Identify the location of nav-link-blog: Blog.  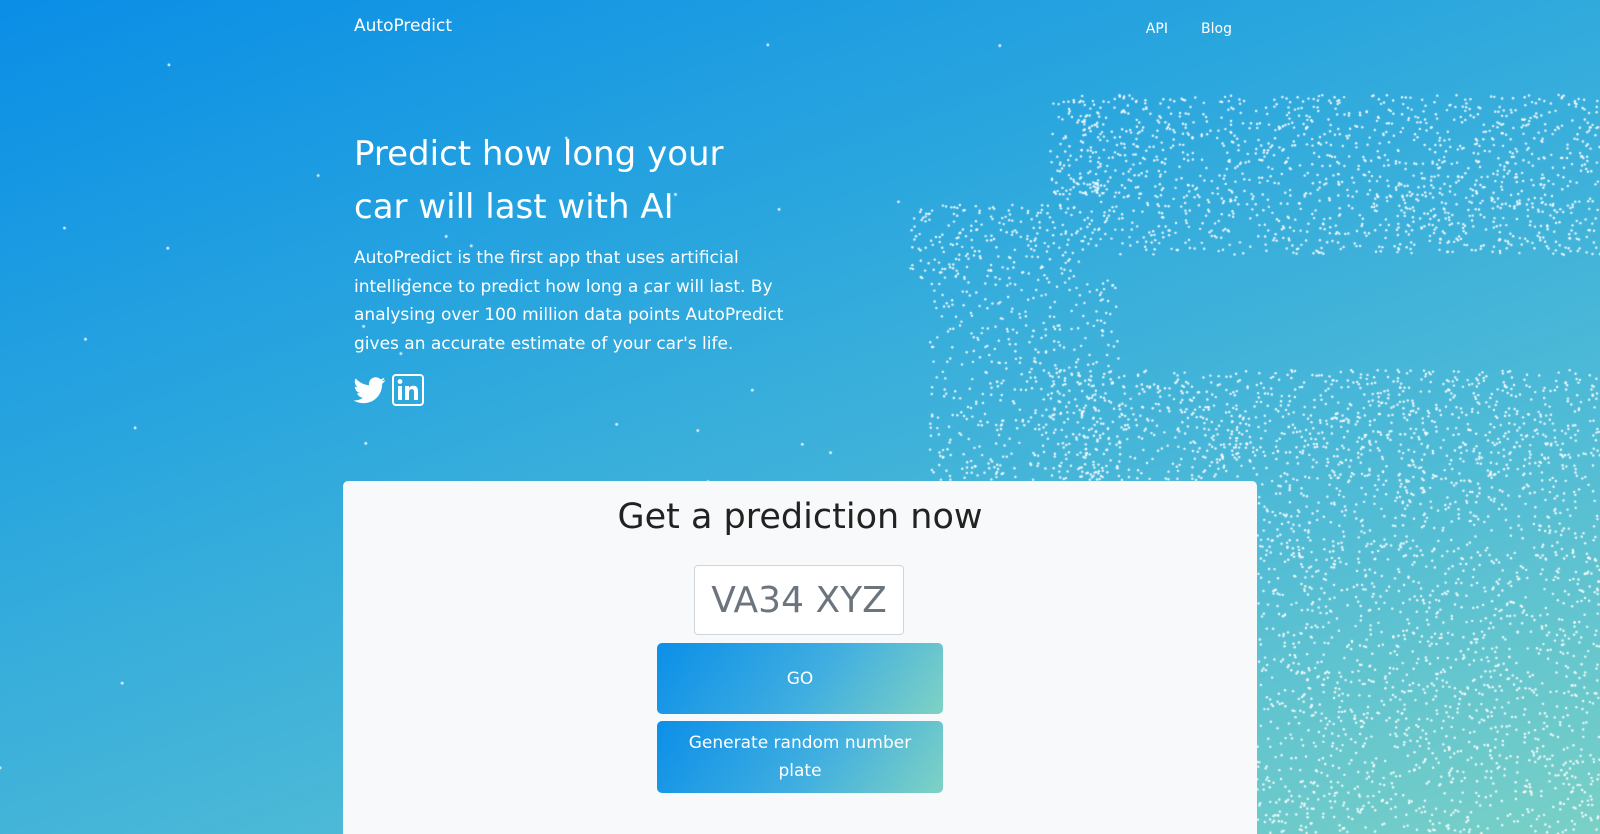
(1216, 29).